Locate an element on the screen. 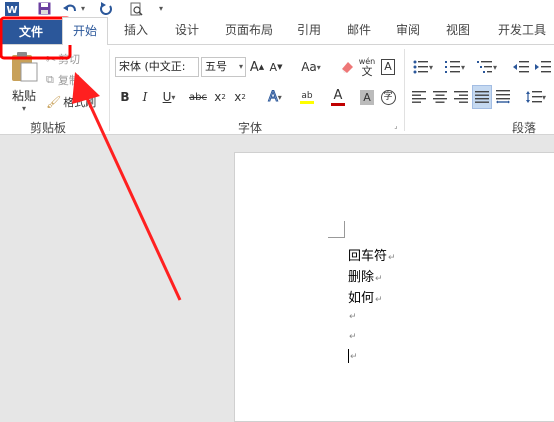  multilevel-list-button: ▾ is located at coordinates (487, 67).